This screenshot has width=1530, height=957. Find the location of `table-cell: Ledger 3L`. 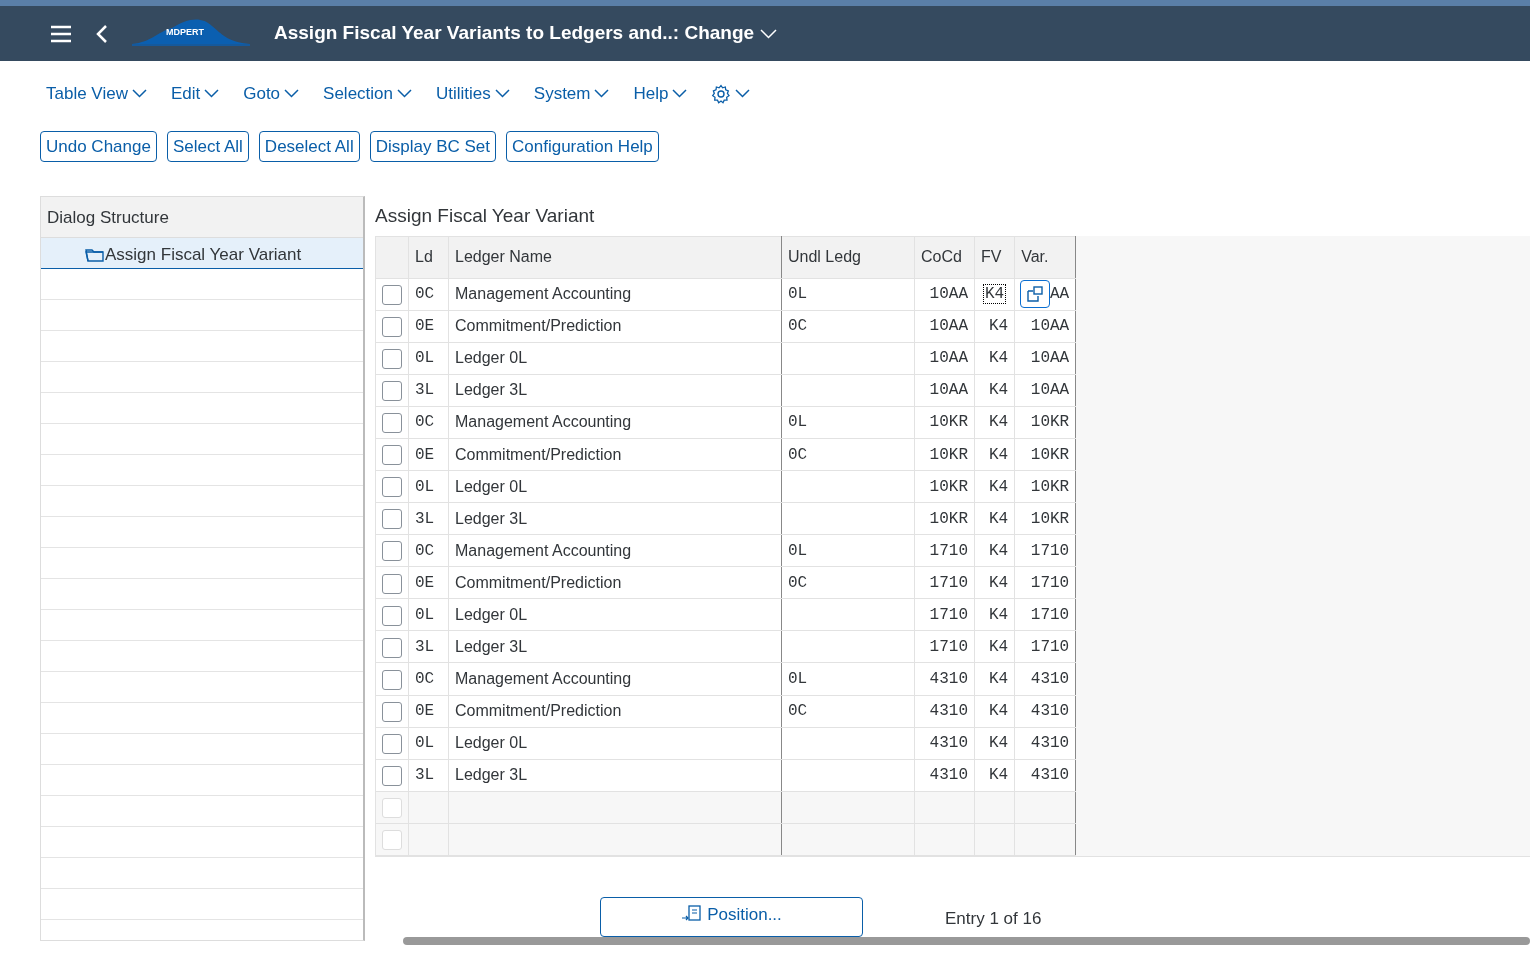

table-cell: Ledger 3L is located at coordinates (491, 646).